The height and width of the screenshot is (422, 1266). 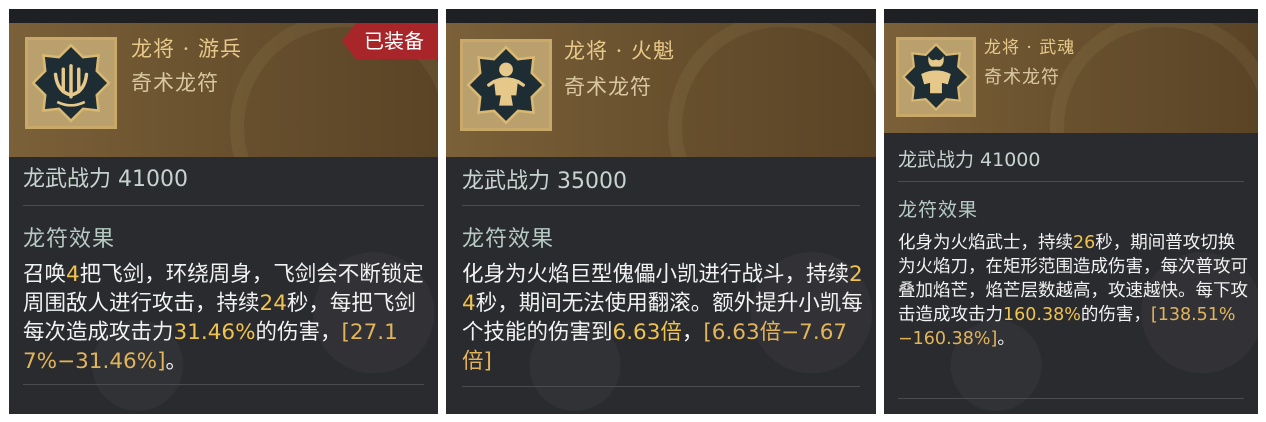 I want to click on description-text: ，, so click(x=692, y=332).